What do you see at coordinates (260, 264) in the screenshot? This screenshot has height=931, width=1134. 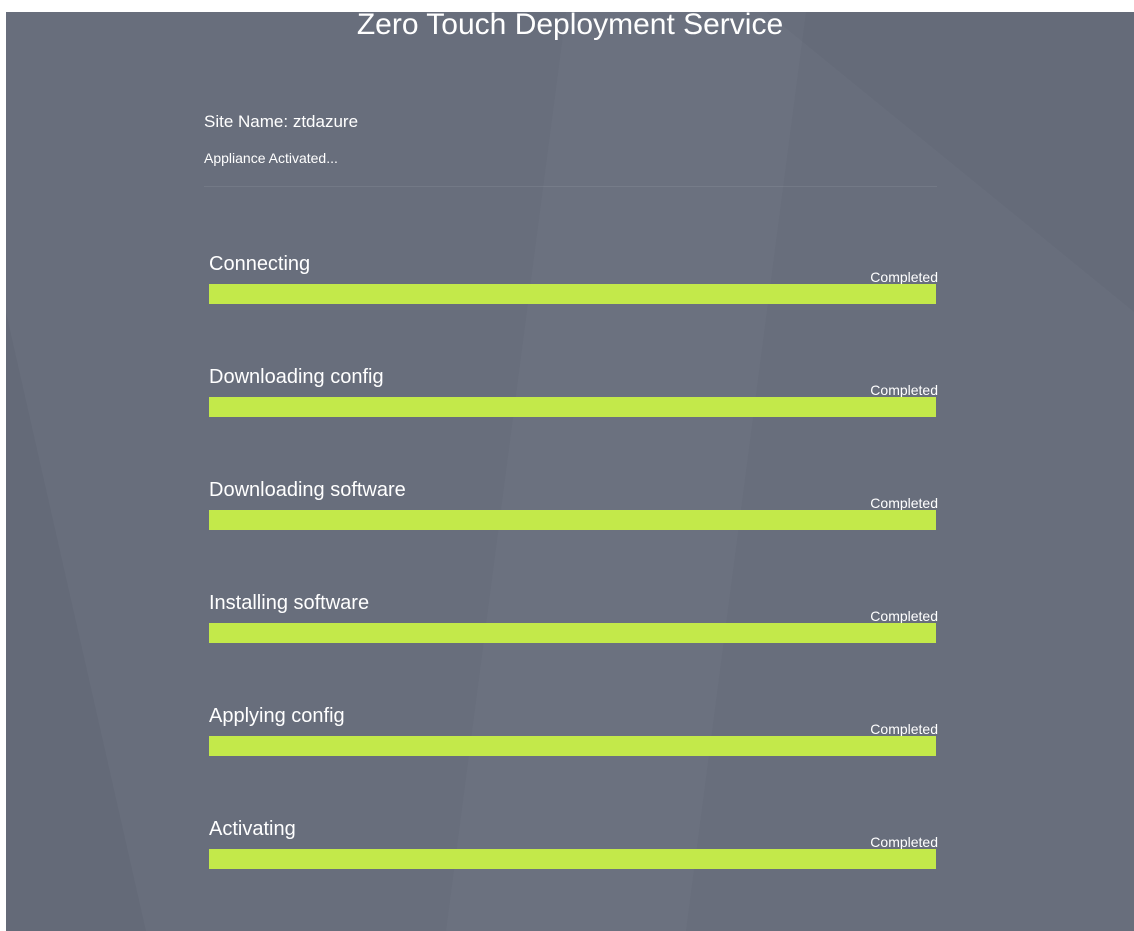 I see `step-label: Connecting` at bounding box center [260, 264].